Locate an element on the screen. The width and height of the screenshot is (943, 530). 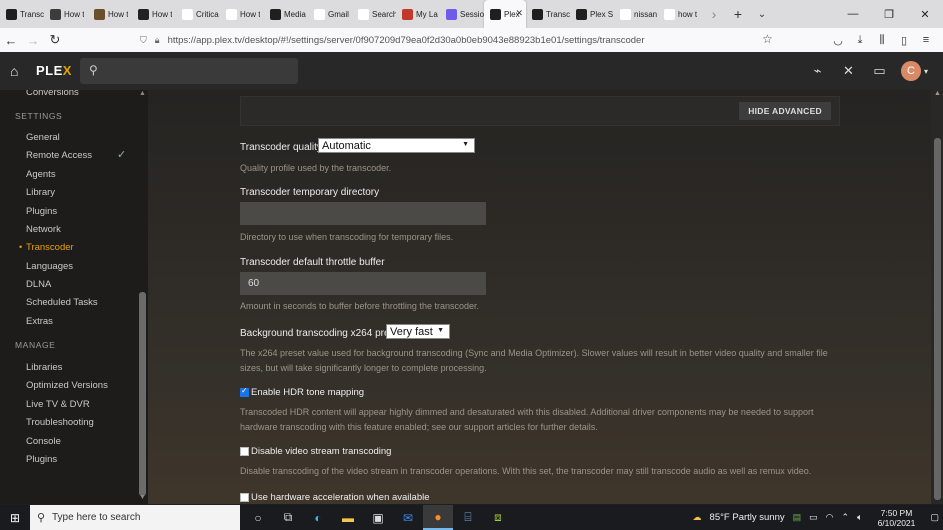
minimize-icon: — is located at coordinates (853, 14).